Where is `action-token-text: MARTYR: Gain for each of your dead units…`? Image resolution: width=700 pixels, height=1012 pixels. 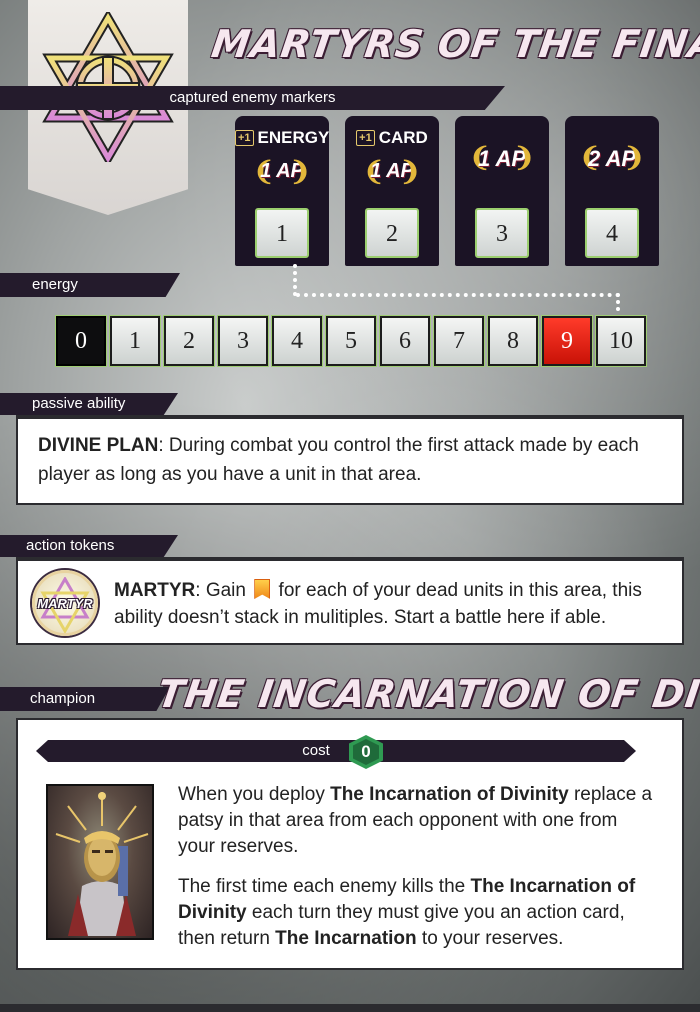 action-token-text: MARTYR: Gain for each of your dead units… is located at coordinates (388, 604).